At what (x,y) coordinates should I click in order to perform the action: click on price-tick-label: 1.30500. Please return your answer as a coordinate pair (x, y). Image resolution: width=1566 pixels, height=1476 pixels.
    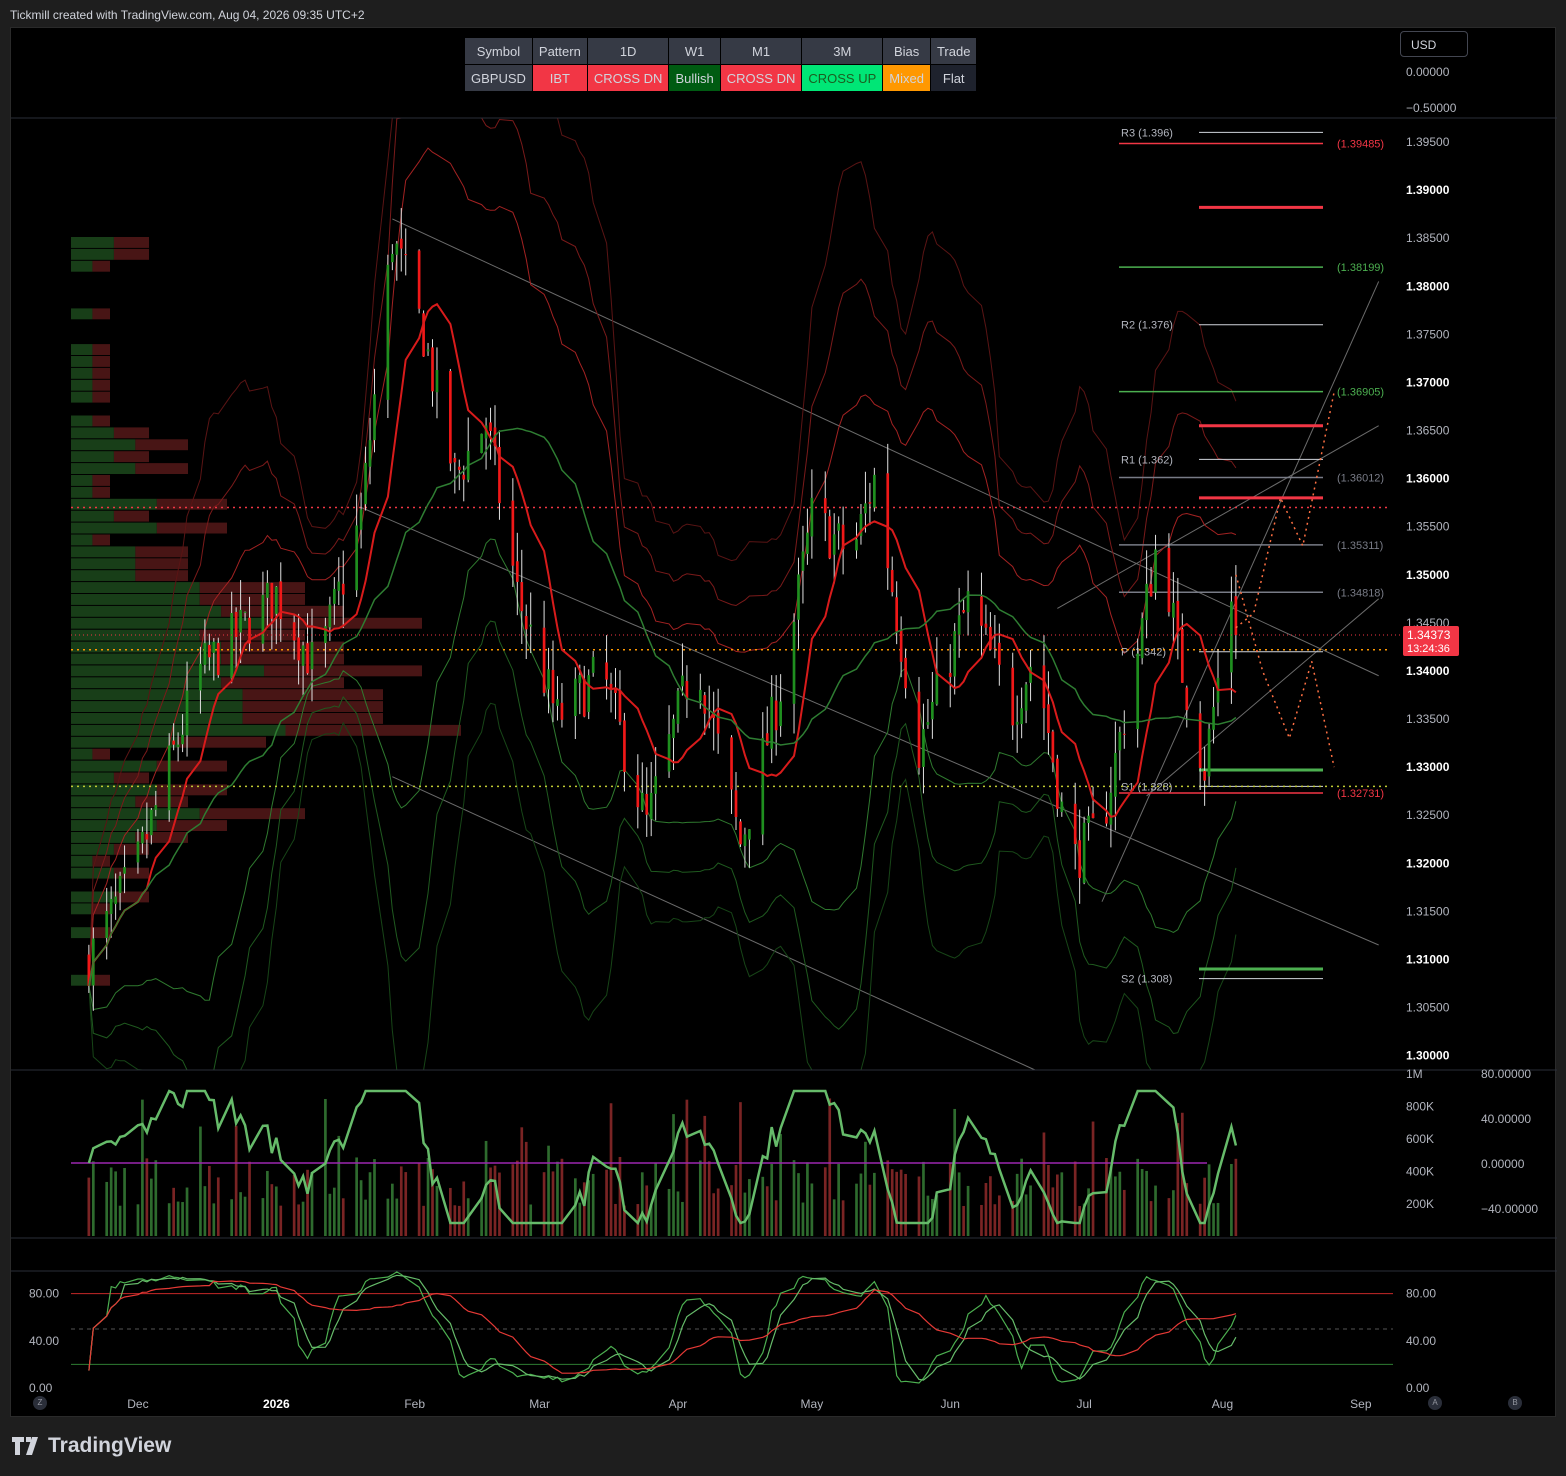
    Looking at the image, I should click on (1428, 1007).